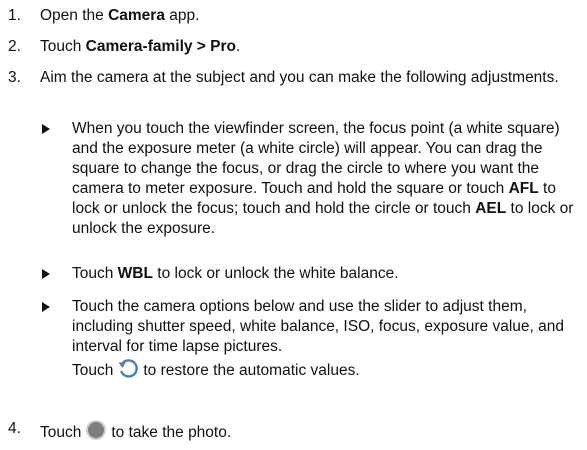  I want to click on step-number: 1., so click(14, 15).